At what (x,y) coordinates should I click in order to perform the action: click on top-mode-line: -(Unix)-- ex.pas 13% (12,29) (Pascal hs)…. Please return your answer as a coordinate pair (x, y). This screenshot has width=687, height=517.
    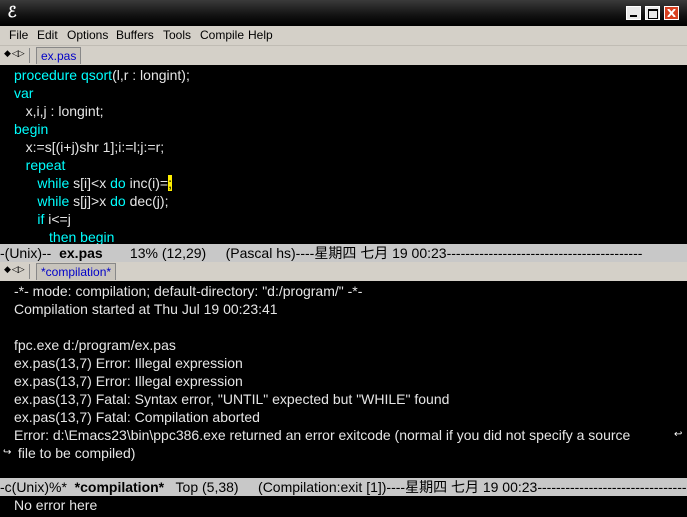
    Looking at the image, I should click on (343, 253).